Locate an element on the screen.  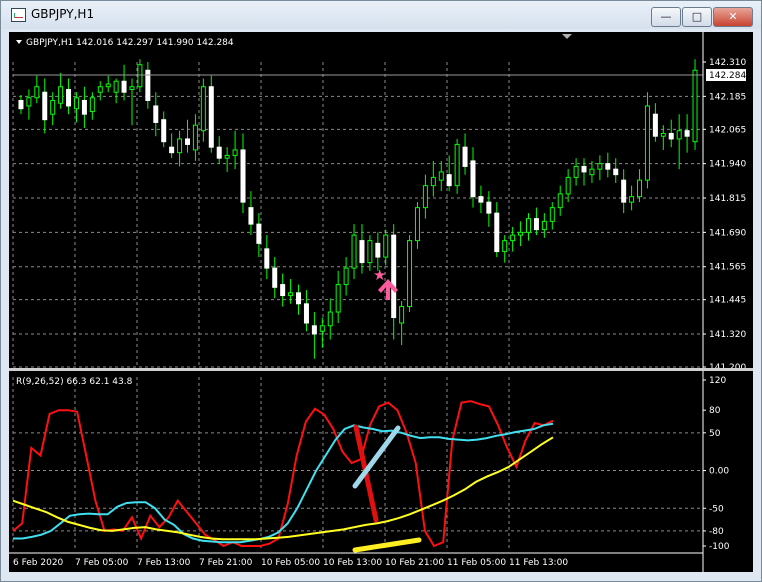
time-tick-label: 7 Feb 21:00 is located at coordinates (226, 563).